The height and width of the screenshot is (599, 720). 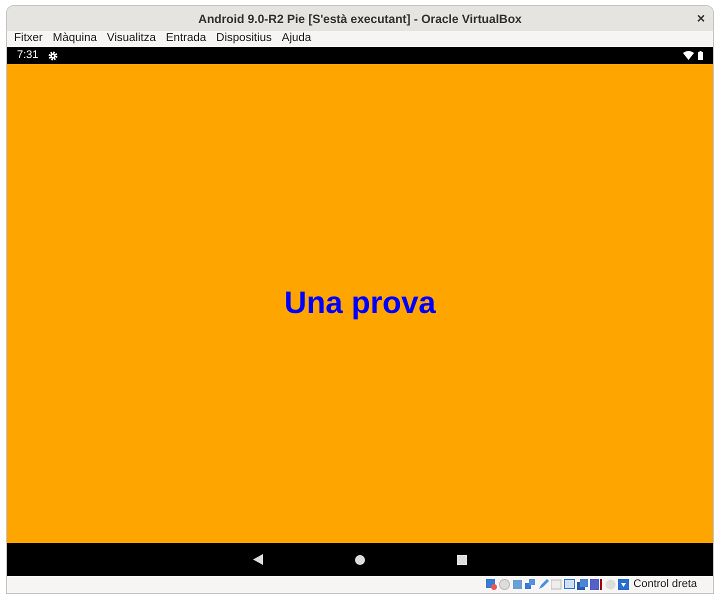 What do you see at coordinates (360, 19) in the screenshot?
I see `window-title: Android 9.0-R2 Pie [S'està executant] - Oracle VirtualBox` at bounding box center [360, 19].